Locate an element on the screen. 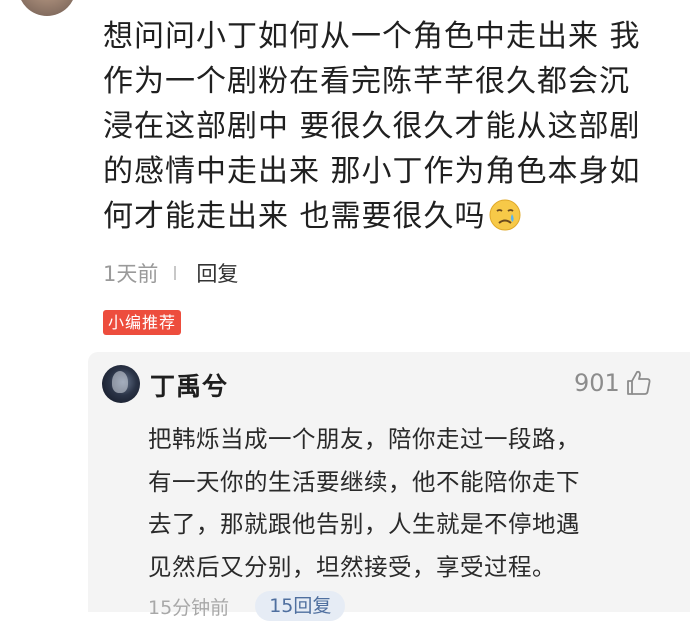  thumbs-up-icon is located at coordinates (638, 382).